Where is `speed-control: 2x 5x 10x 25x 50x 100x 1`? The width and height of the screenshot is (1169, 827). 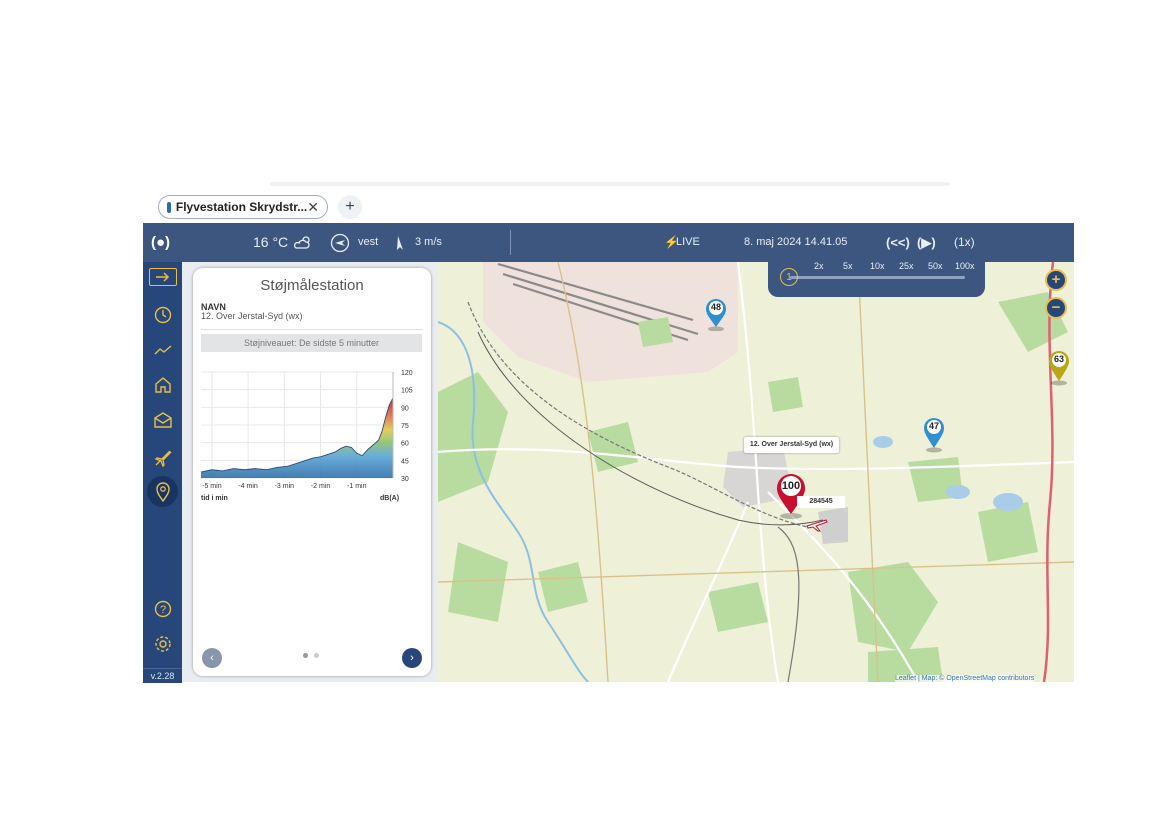 speed-control: 2x 5x 10x 25x 50x 100x 1 is located at coordinates (876, 278).